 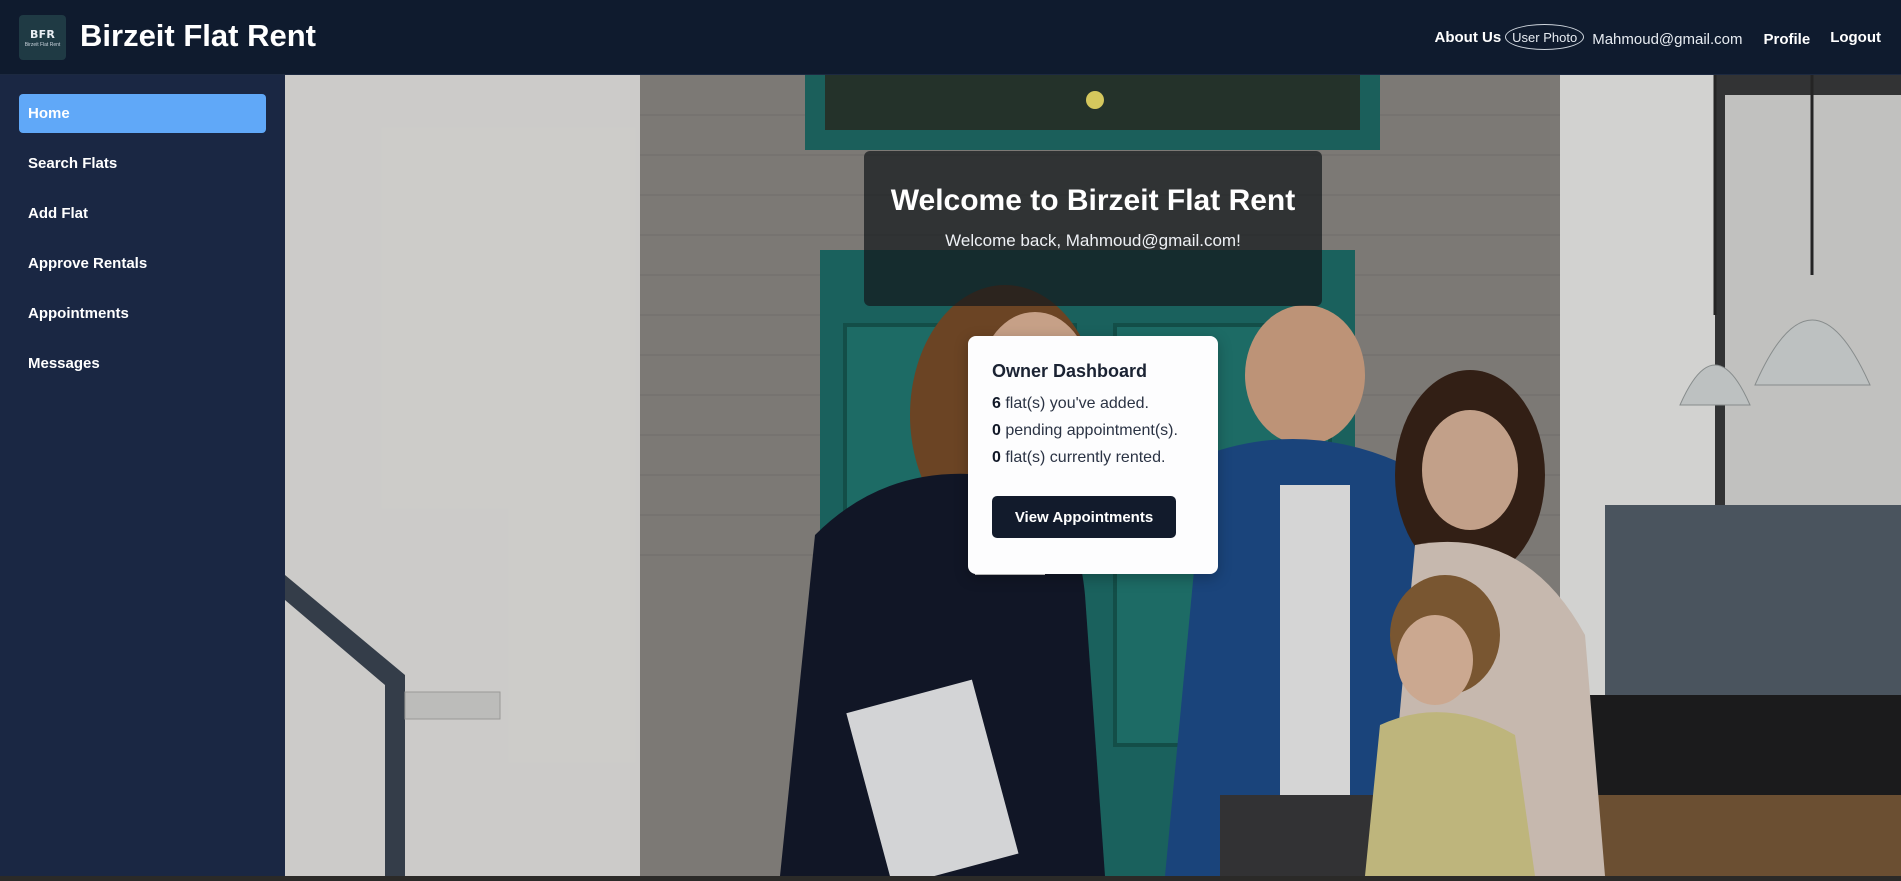 I want to click on sidebar-item-appointments: Appointments, so click(x=142, y=313).